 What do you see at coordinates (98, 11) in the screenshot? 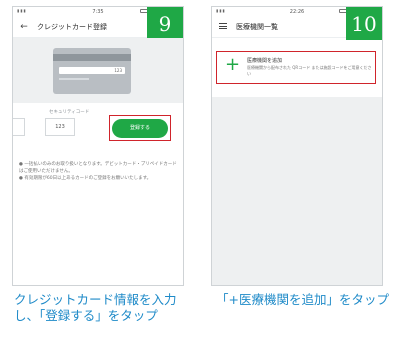
I see `status-time: 7:35` at bounding box center [98, 11].